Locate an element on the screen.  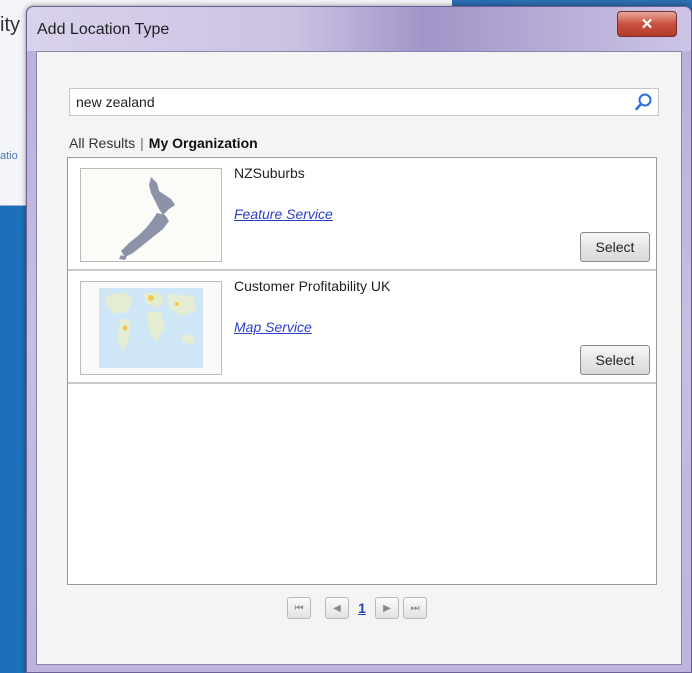
pagination: ⏮ ◀ 1 ▶ ⏭ is located at coordinates (357, 608).